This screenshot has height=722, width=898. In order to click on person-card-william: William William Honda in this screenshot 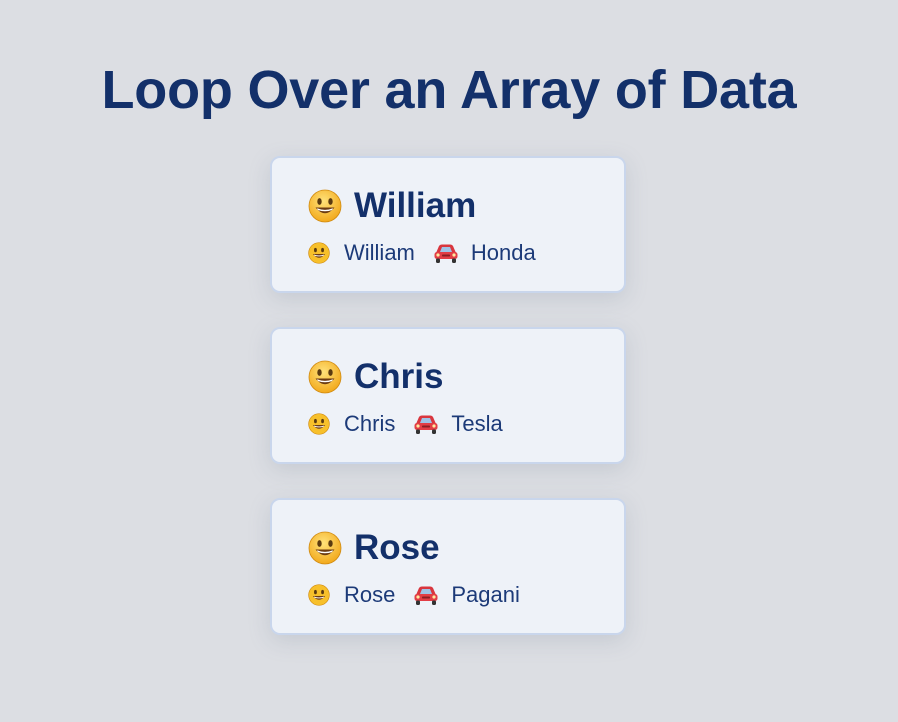, I will do `click(448, 224)`.